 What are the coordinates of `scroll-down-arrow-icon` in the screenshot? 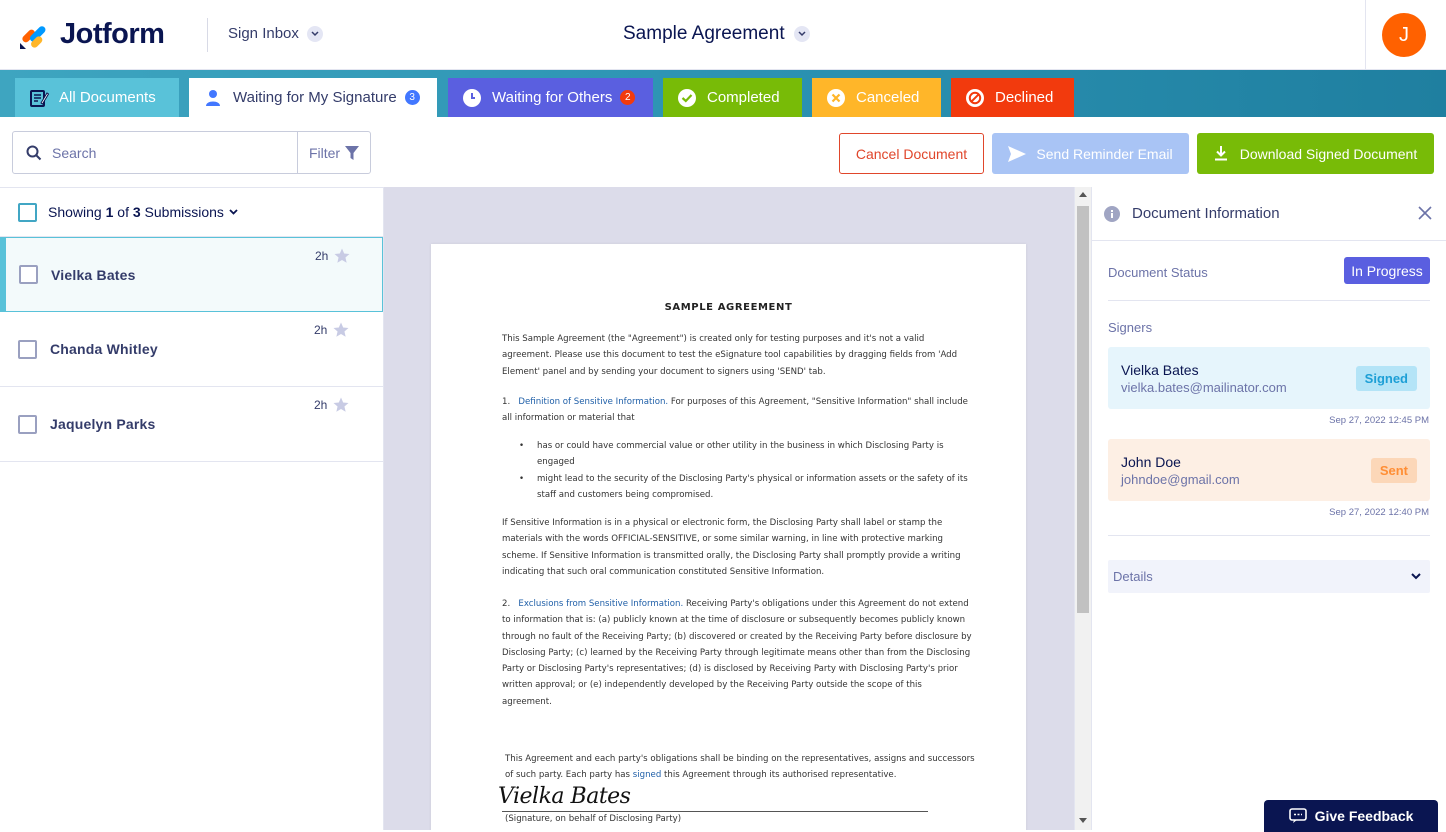 It's located at (1083, 820).